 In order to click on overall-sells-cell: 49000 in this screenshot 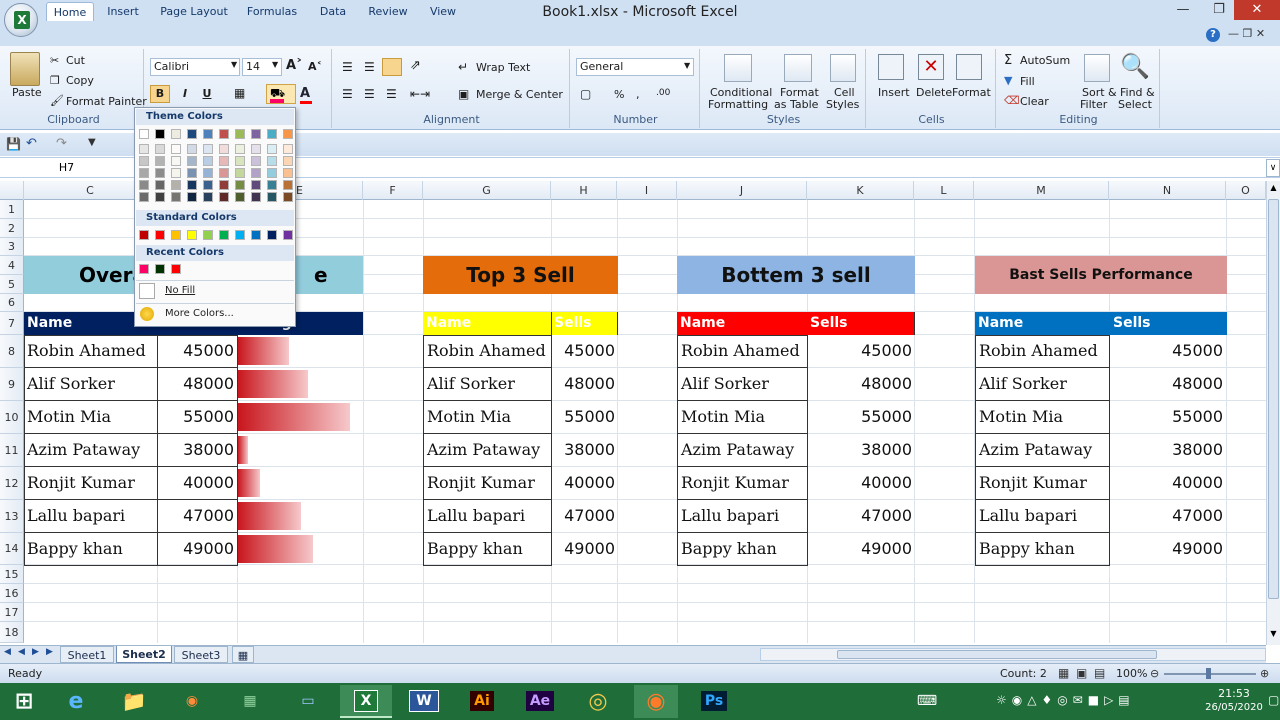, I will do `click(196, 549)`.